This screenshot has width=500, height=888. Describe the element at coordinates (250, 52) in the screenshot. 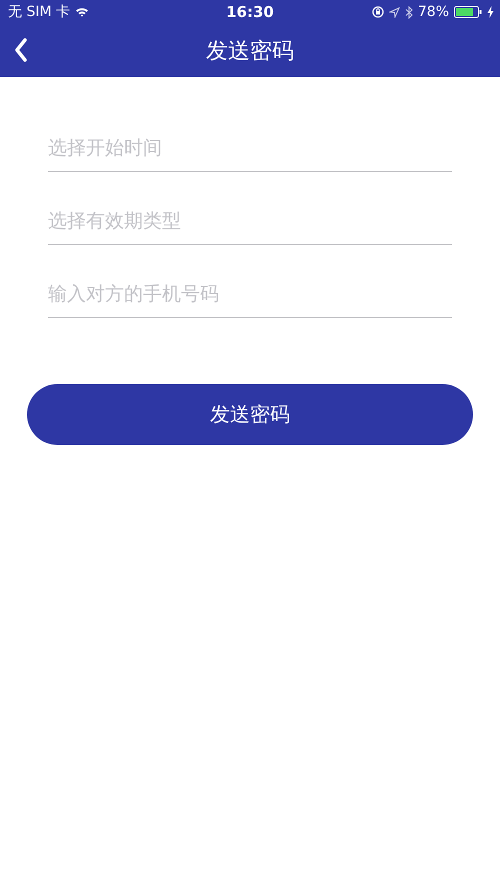

I see `screen-title: 发送密码` at that location.